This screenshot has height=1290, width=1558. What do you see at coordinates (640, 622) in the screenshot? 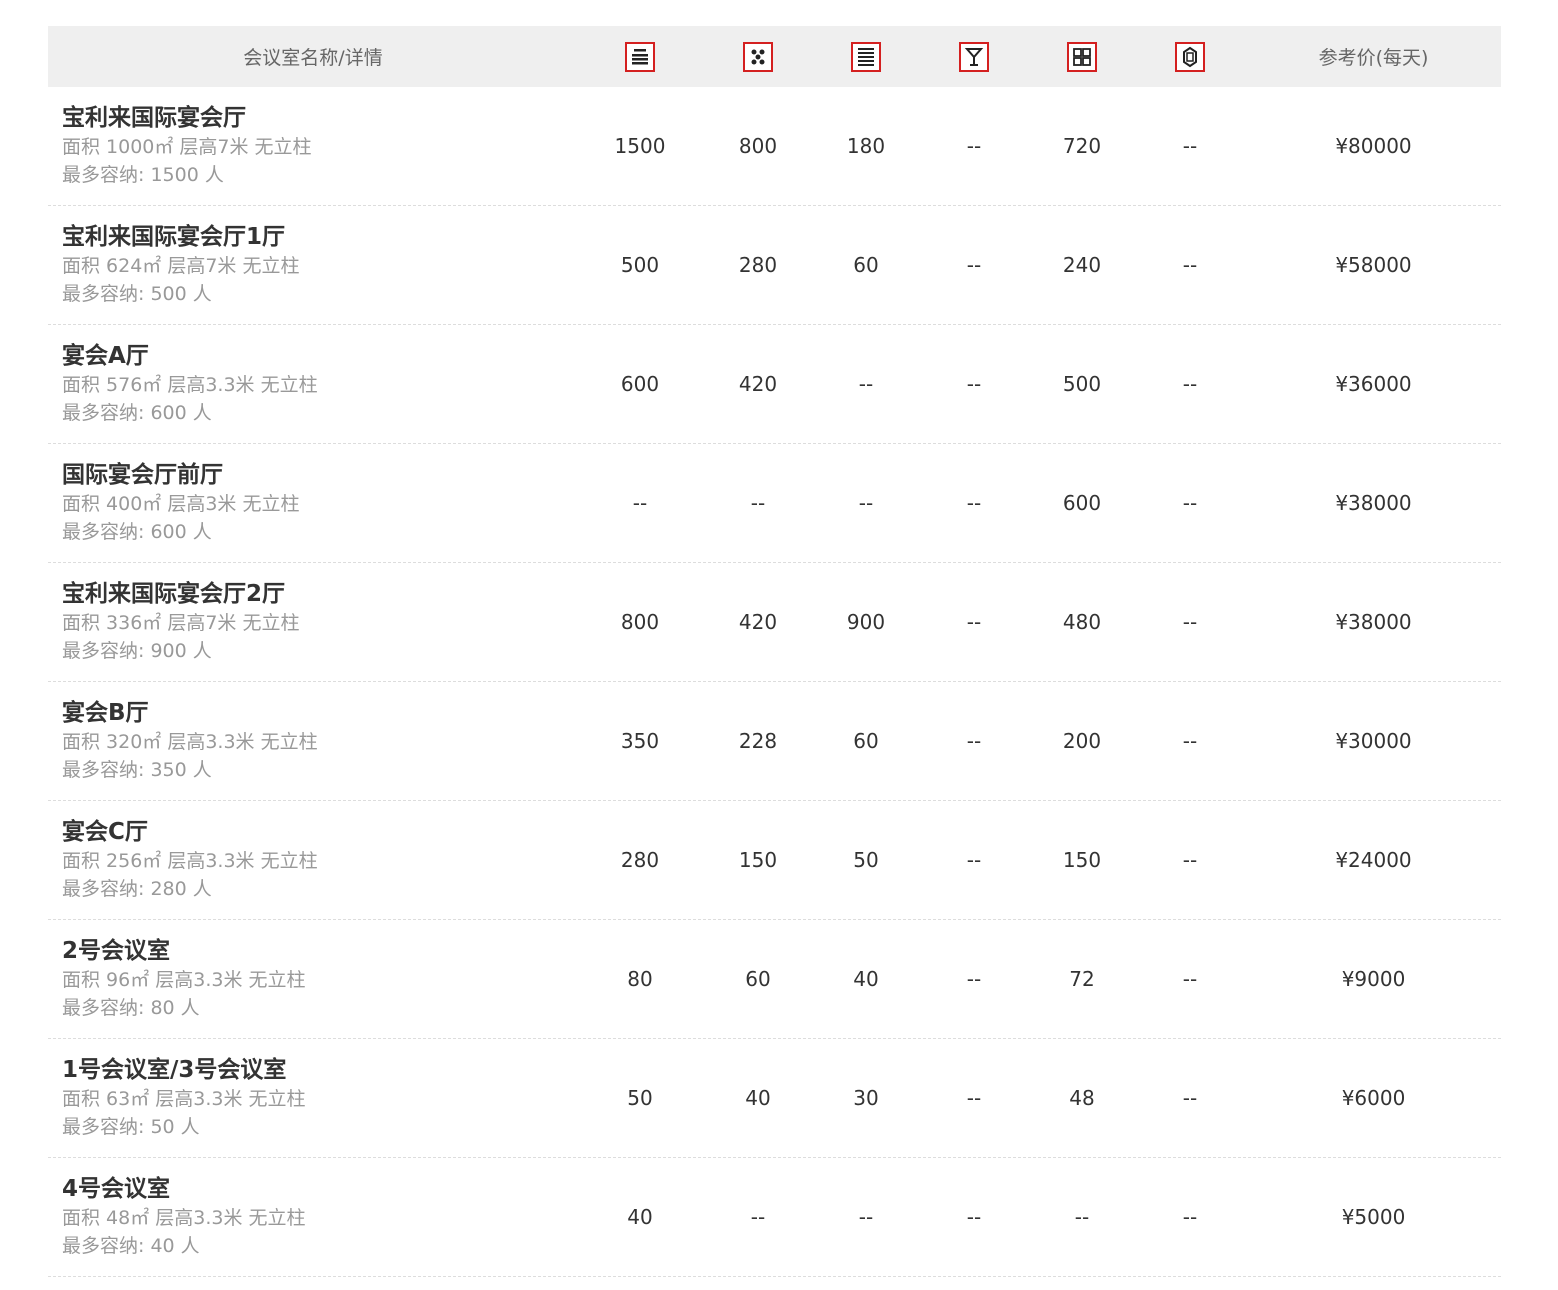
I see `theater-capacity: 800` at bounding box center [640, 622].